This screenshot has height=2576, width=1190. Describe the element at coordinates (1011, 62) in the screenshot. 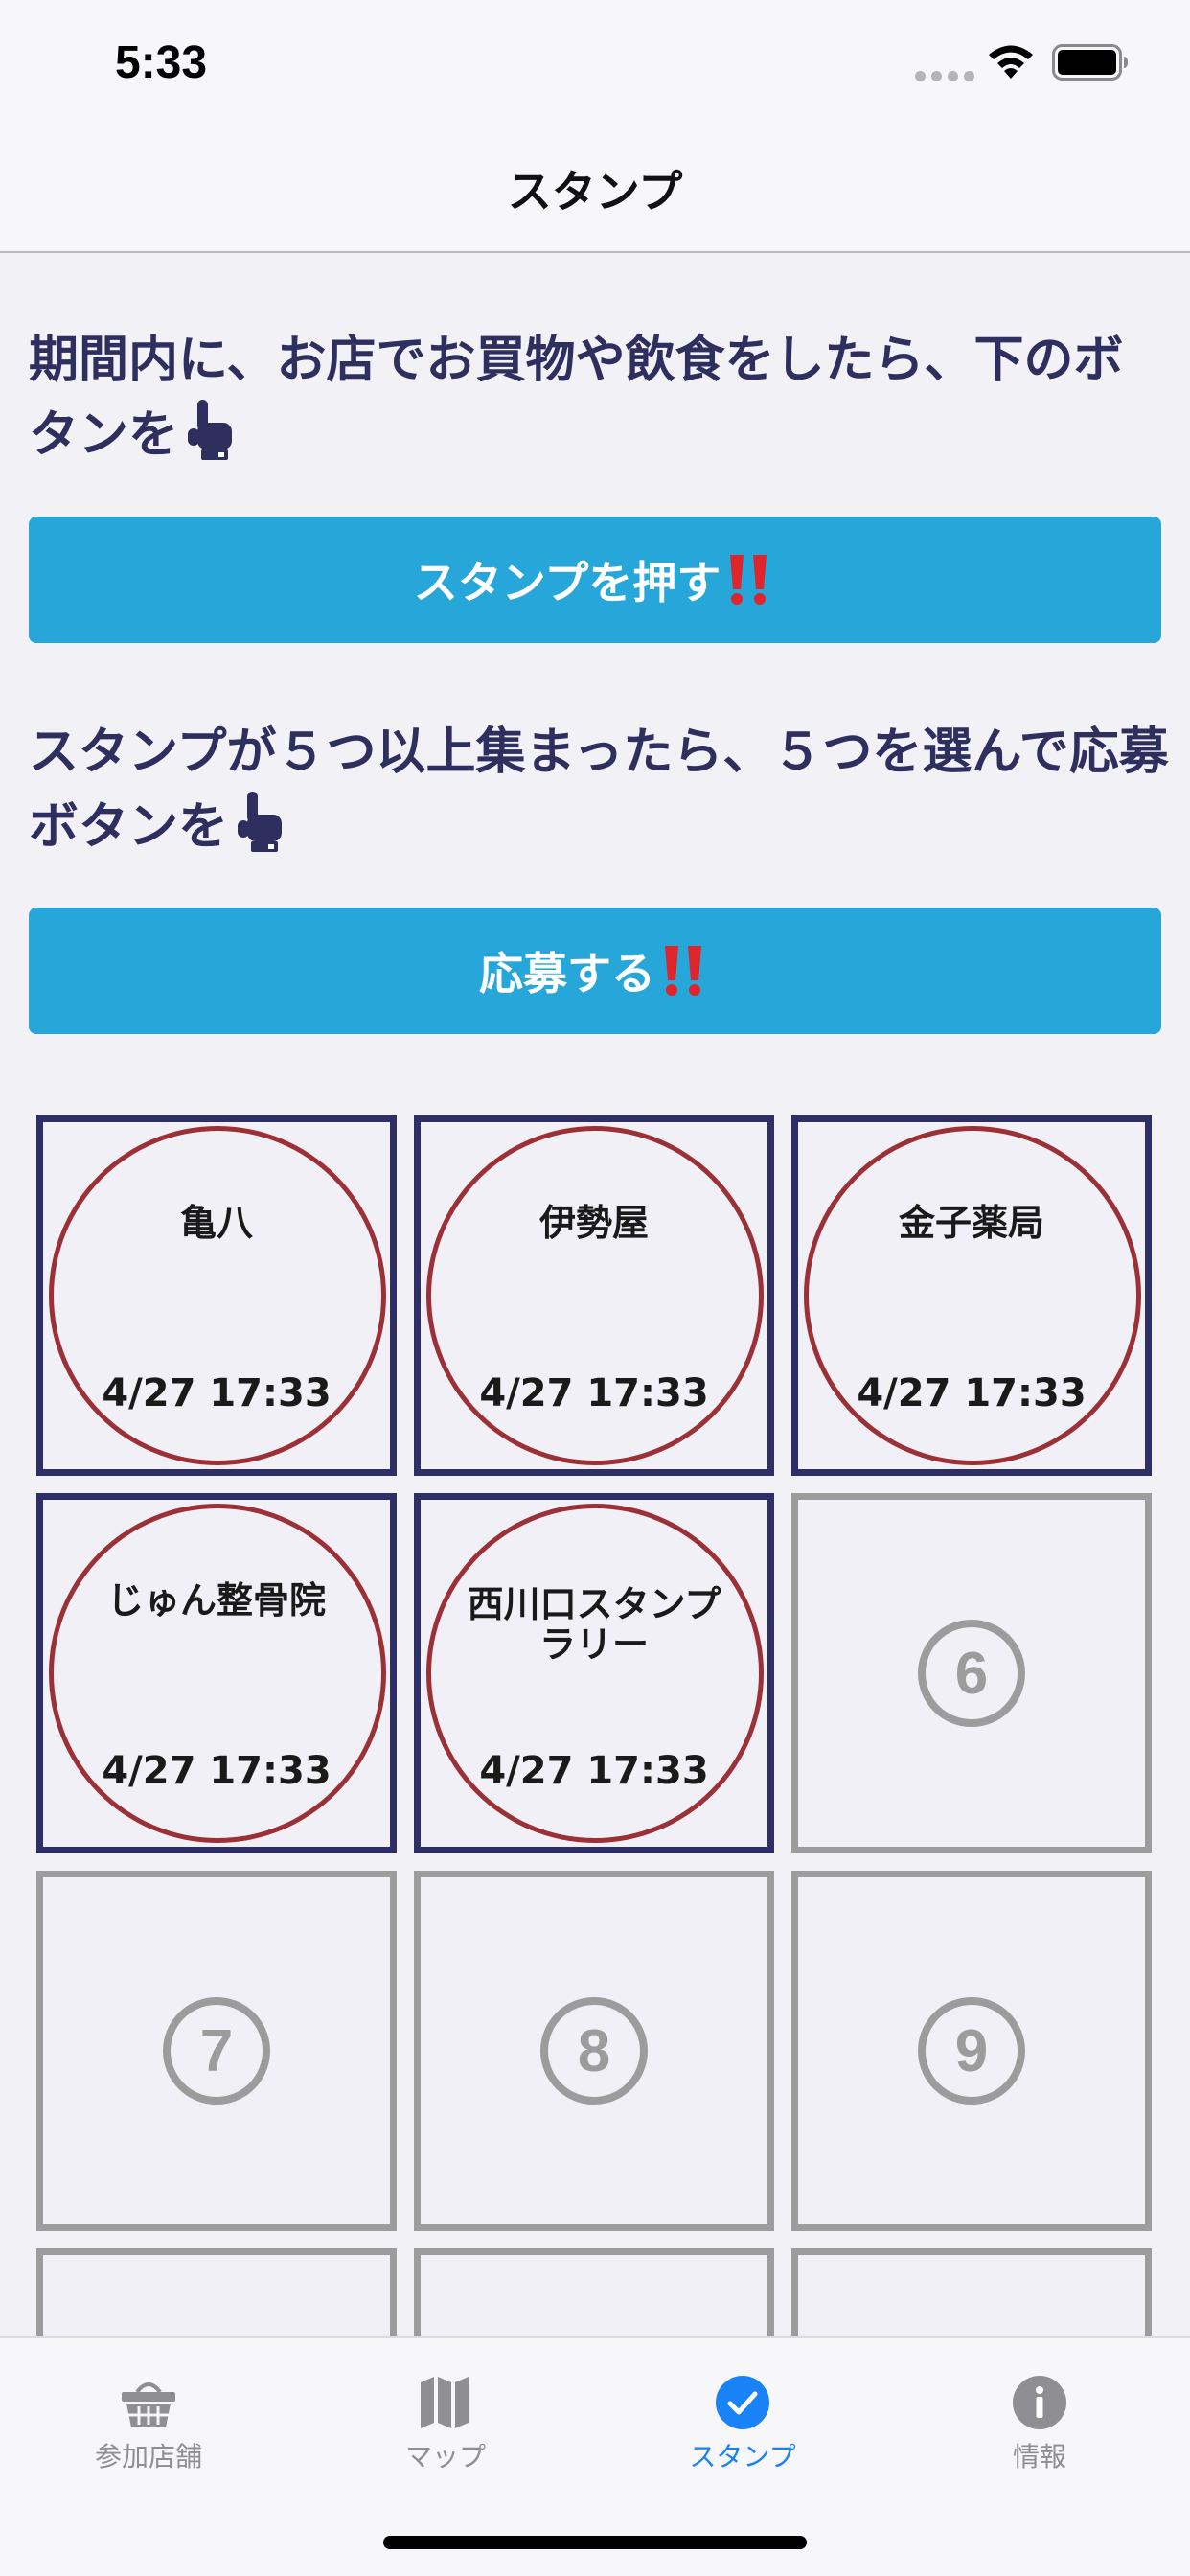

I see `wifi-icon` at that location.